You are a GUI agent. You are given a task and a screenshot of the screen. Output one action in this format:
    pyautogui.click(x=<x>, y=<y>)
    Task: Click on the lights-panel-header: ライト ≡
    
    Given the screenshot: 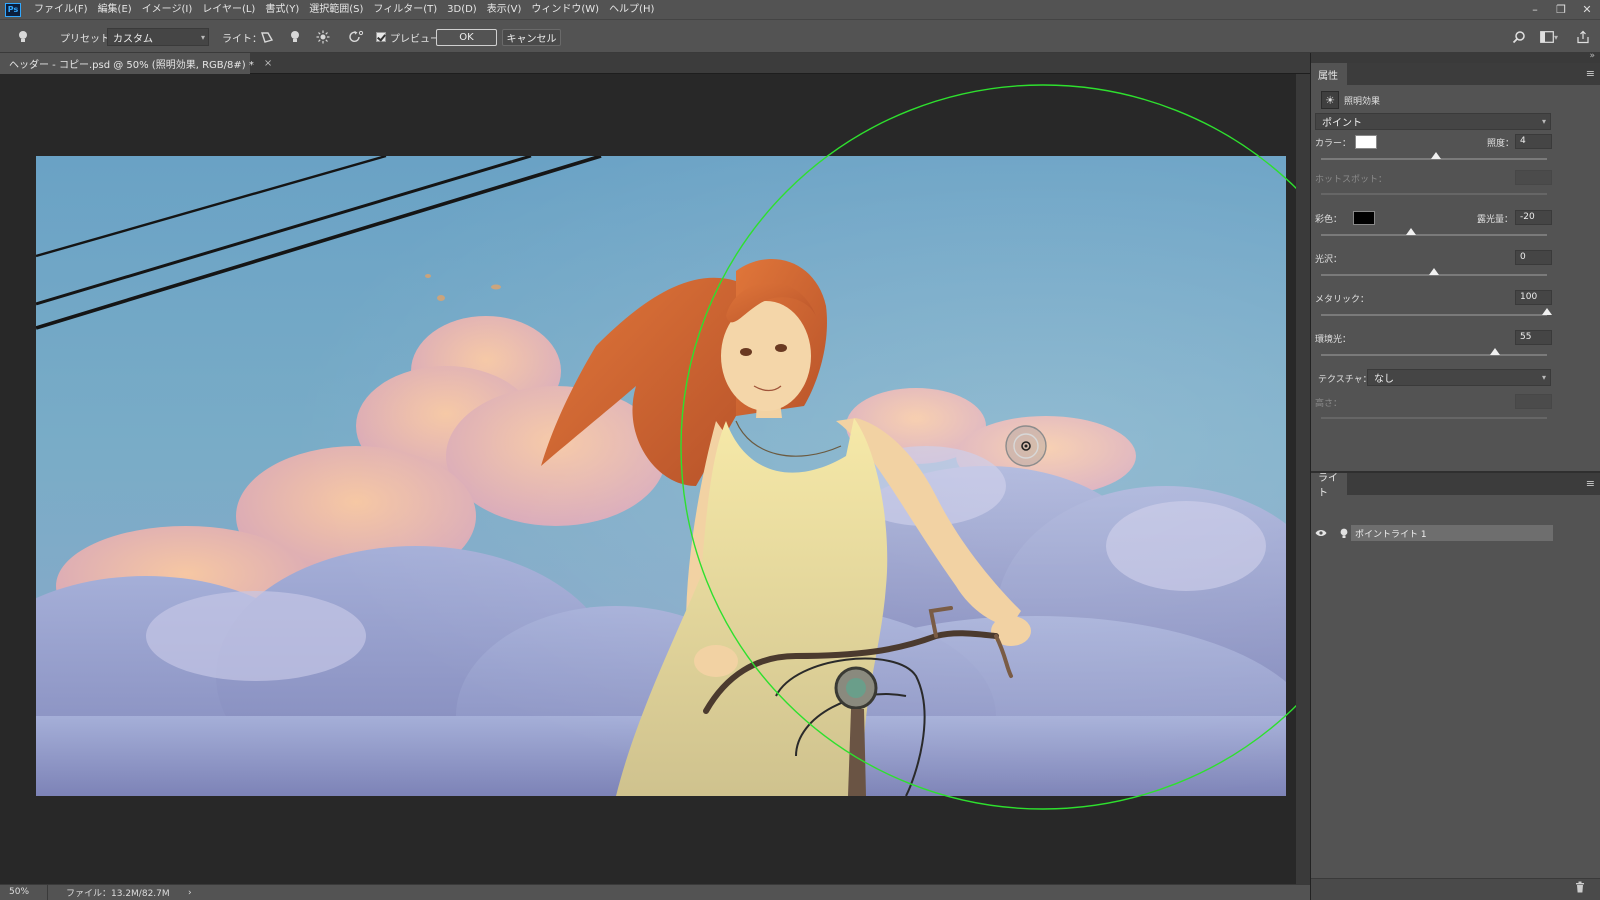 What is the action you would take?
    pyautogui.click(x=1455, y=486)
    